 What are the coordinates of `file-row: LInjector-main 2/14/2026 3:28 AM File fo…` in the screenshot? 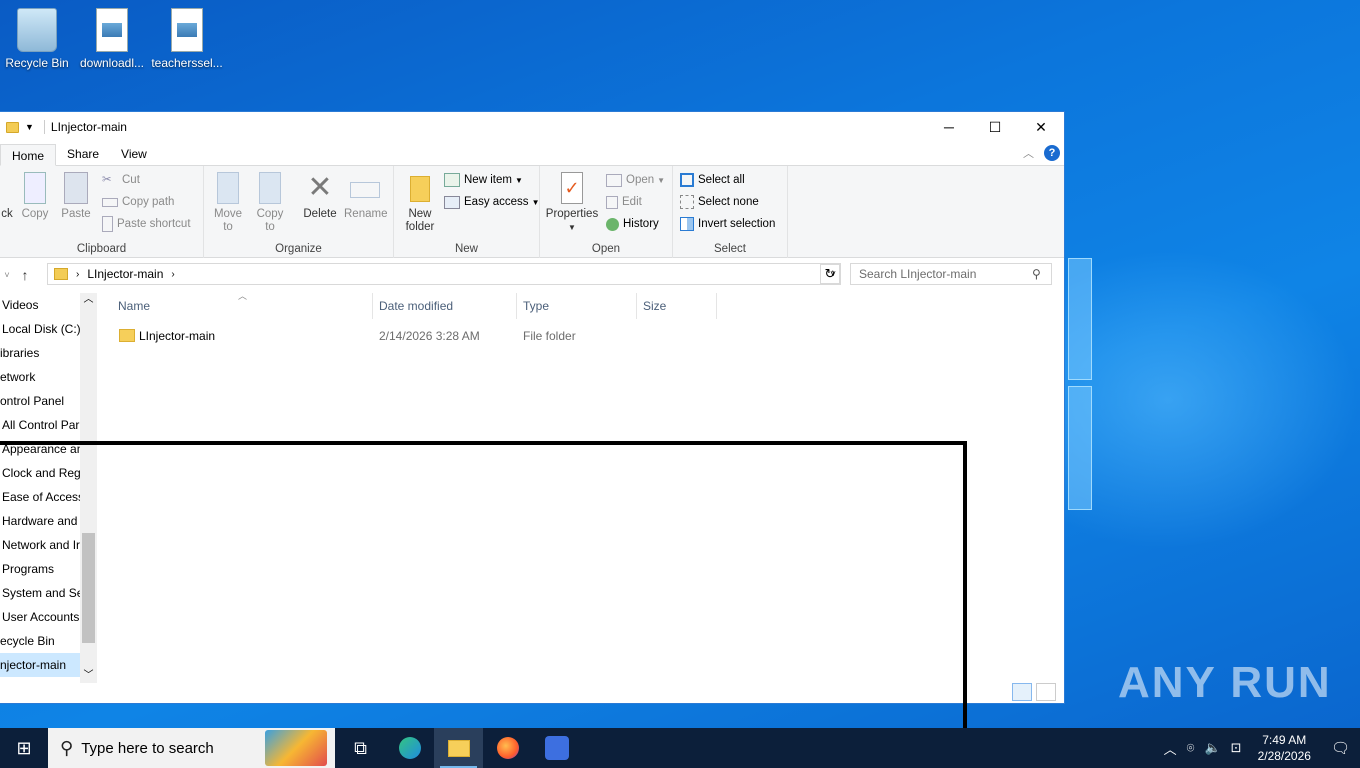 It's located at (582, 336).